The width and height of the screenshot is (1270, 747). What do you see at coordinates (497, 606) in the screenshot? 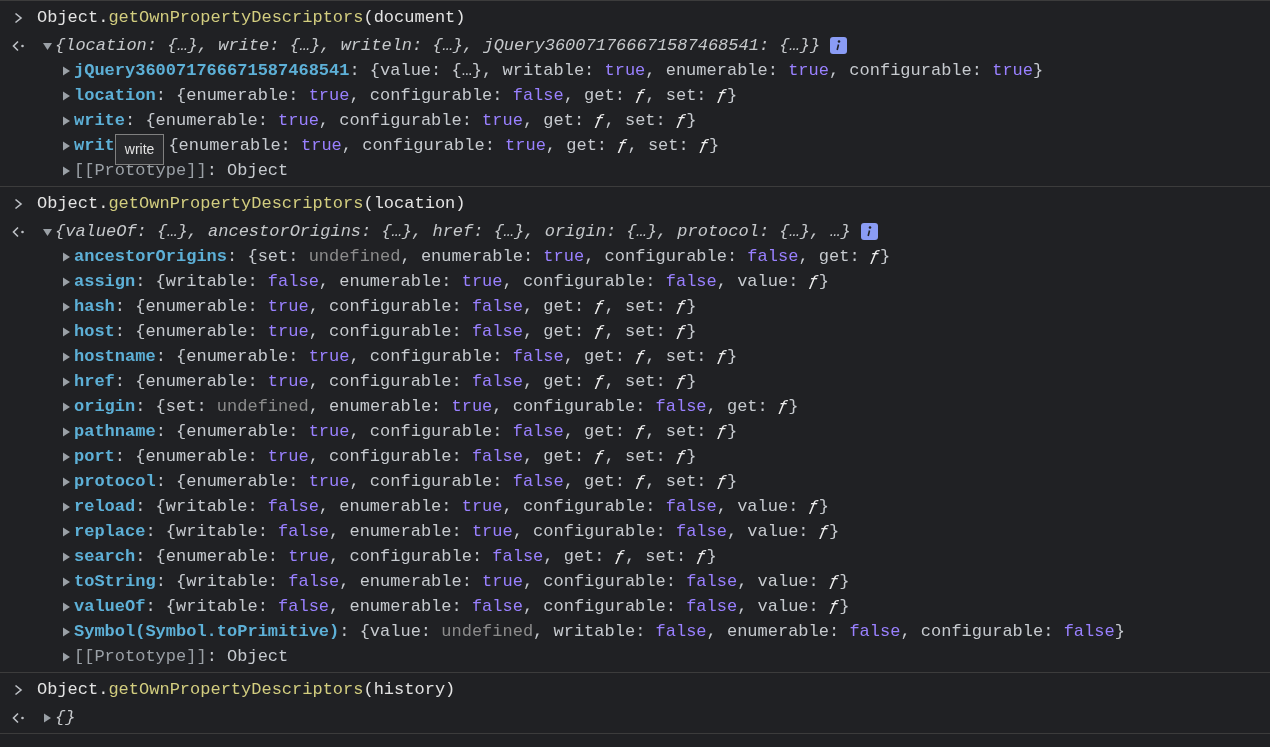
I see `property-value: : {writable: false, enumerable: false, configurable: false, value: ƒ}` at bounding box center [497, 606].